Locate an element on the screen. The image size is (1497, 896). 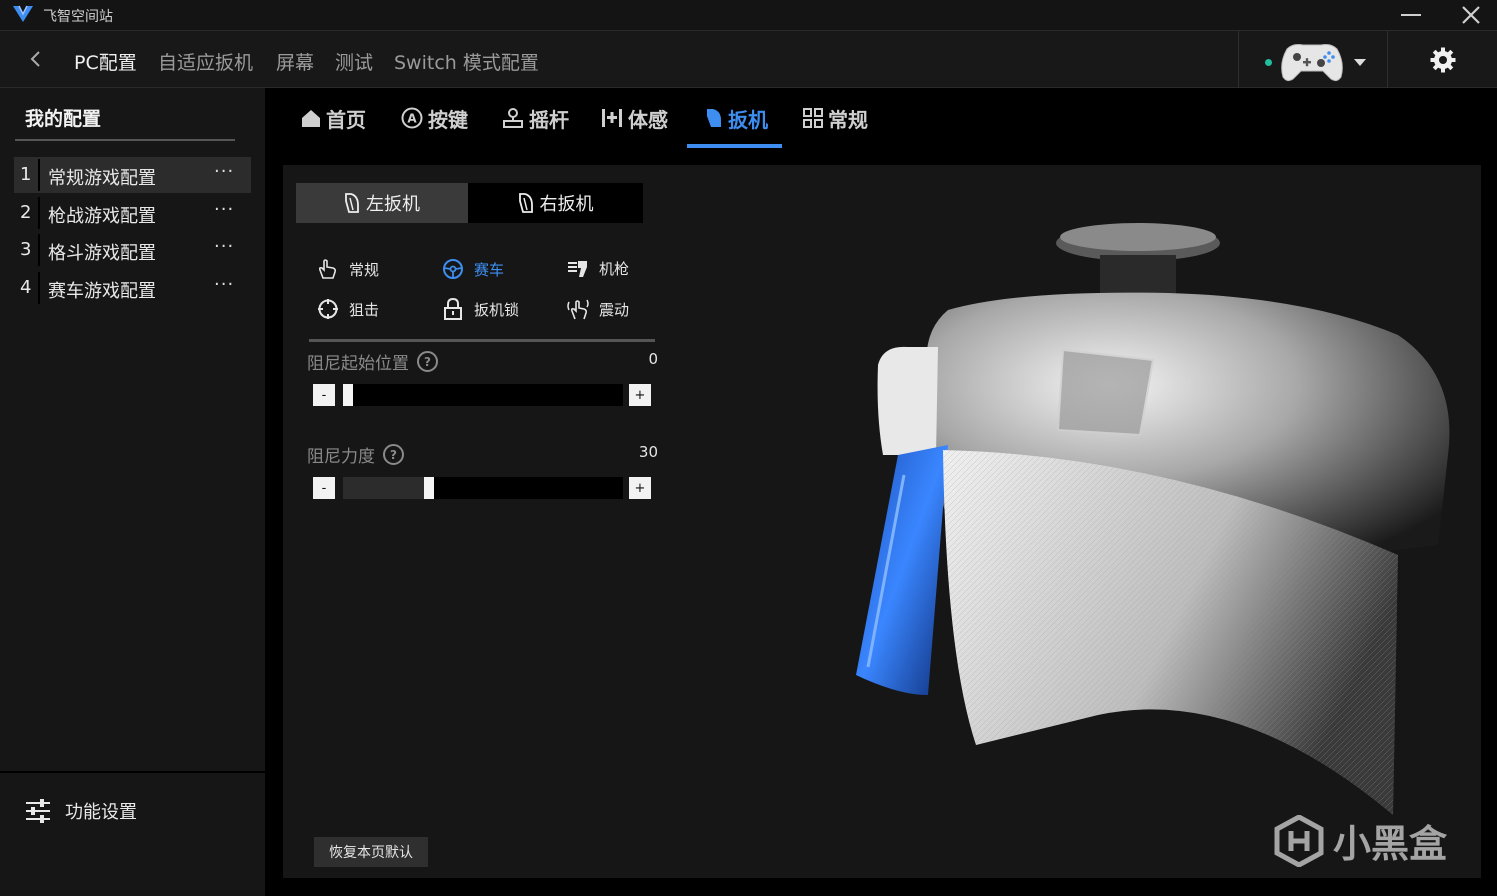
profile-item-4: 4 赛车游戏配置 ··· is located at coordinates (132, 288).